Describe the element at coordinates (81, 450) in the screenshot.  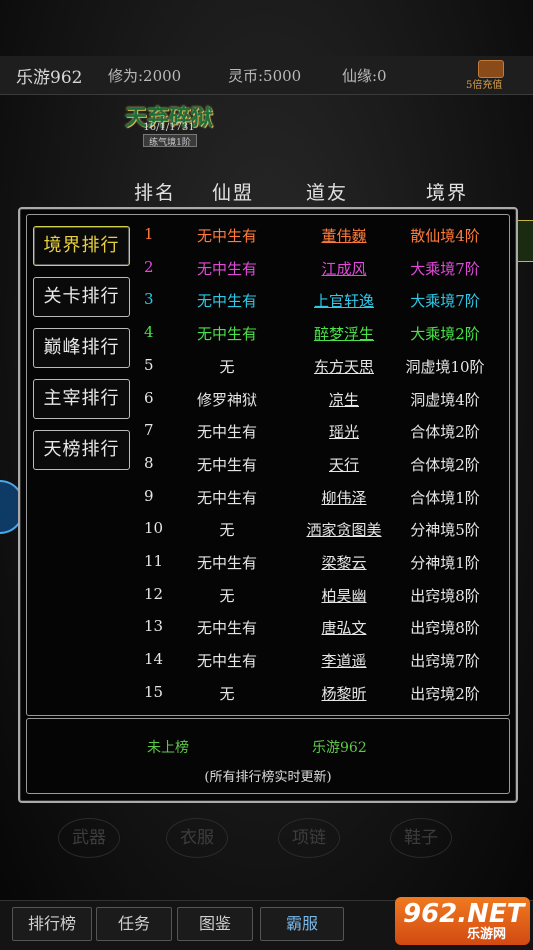
I see `tab-heaven-ranking: 天榜排行` at that location.